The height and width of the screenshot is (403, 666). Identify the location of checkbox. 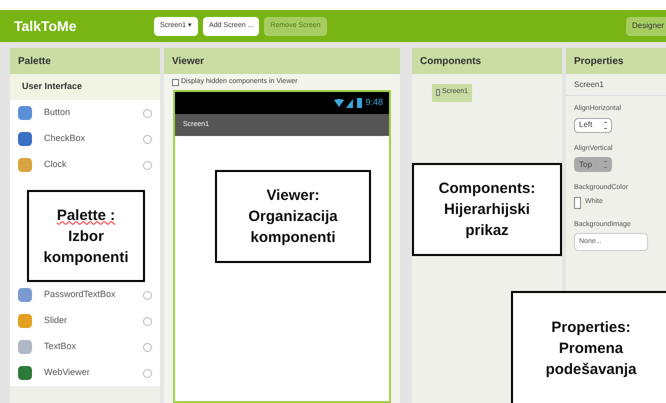
(175, 82).